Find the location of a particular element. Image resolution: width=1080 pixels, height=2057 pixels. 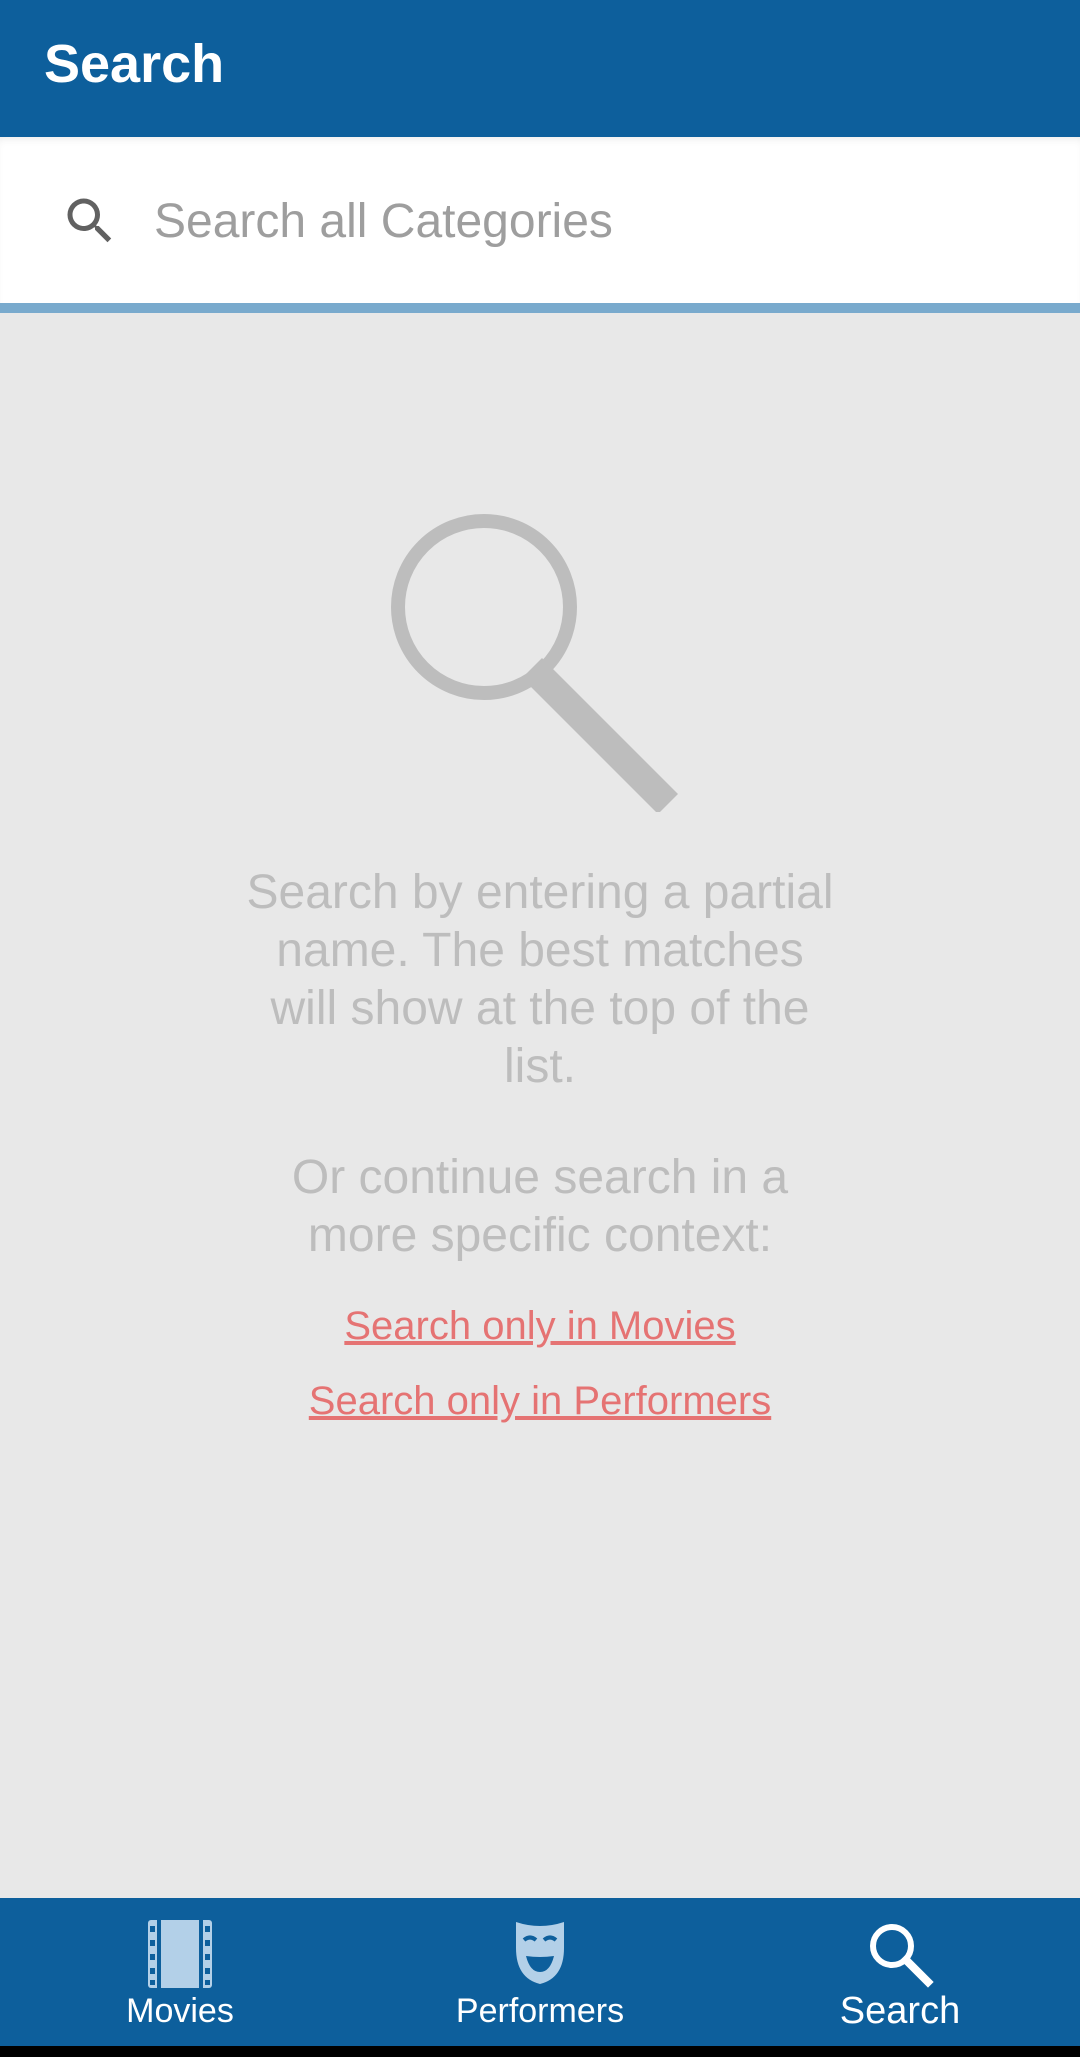

search-bar is located at coordinates (540, 220).